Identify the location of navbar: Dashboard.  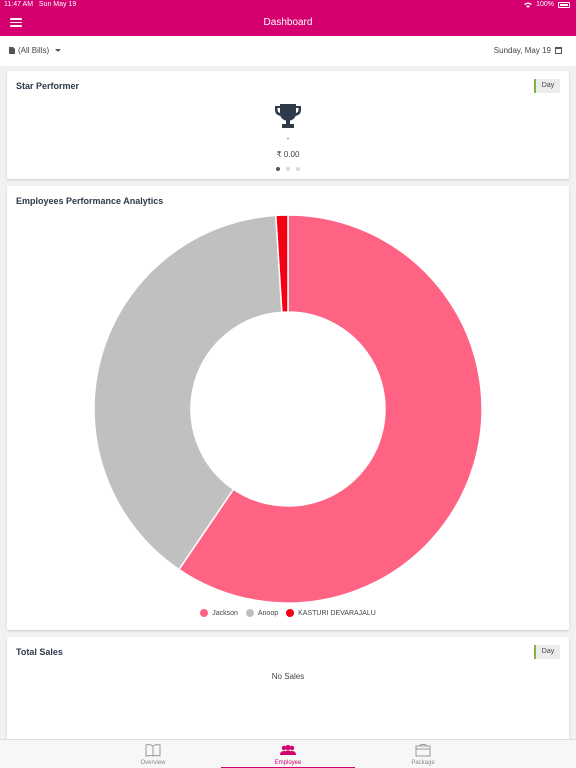
(288, 23).